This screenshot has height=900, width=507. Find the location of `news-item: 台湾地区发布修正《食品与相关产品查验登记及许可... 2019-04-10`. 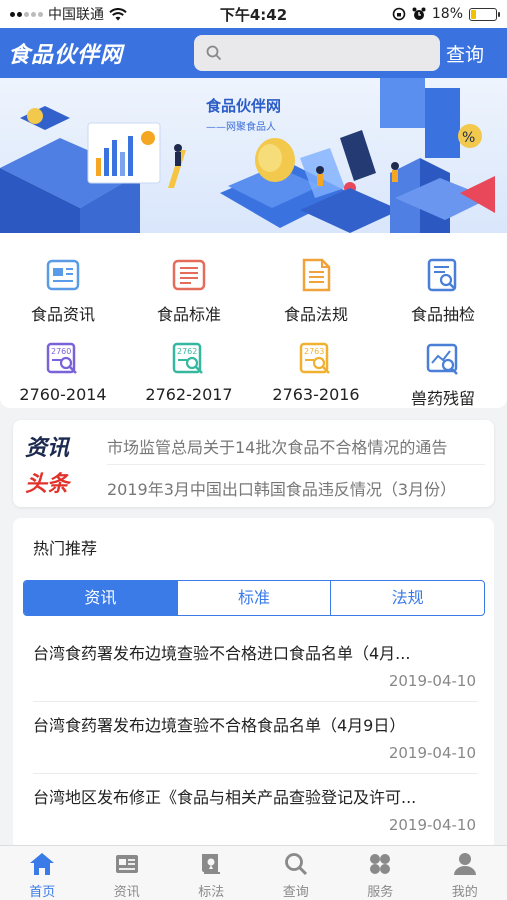

news-item: 台湾地区发布修正《食品与相关产品查验登记及许可... 2019-04-10 is located at coordinates (253, 810).